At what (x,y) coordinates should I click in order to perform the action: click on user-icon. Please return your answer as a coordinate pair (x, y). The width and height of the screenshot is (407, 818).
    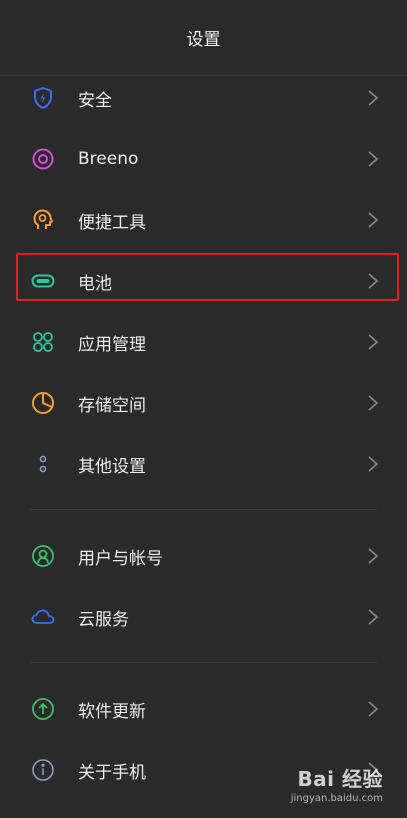
    Looking at the image, I should click on (43, 556).